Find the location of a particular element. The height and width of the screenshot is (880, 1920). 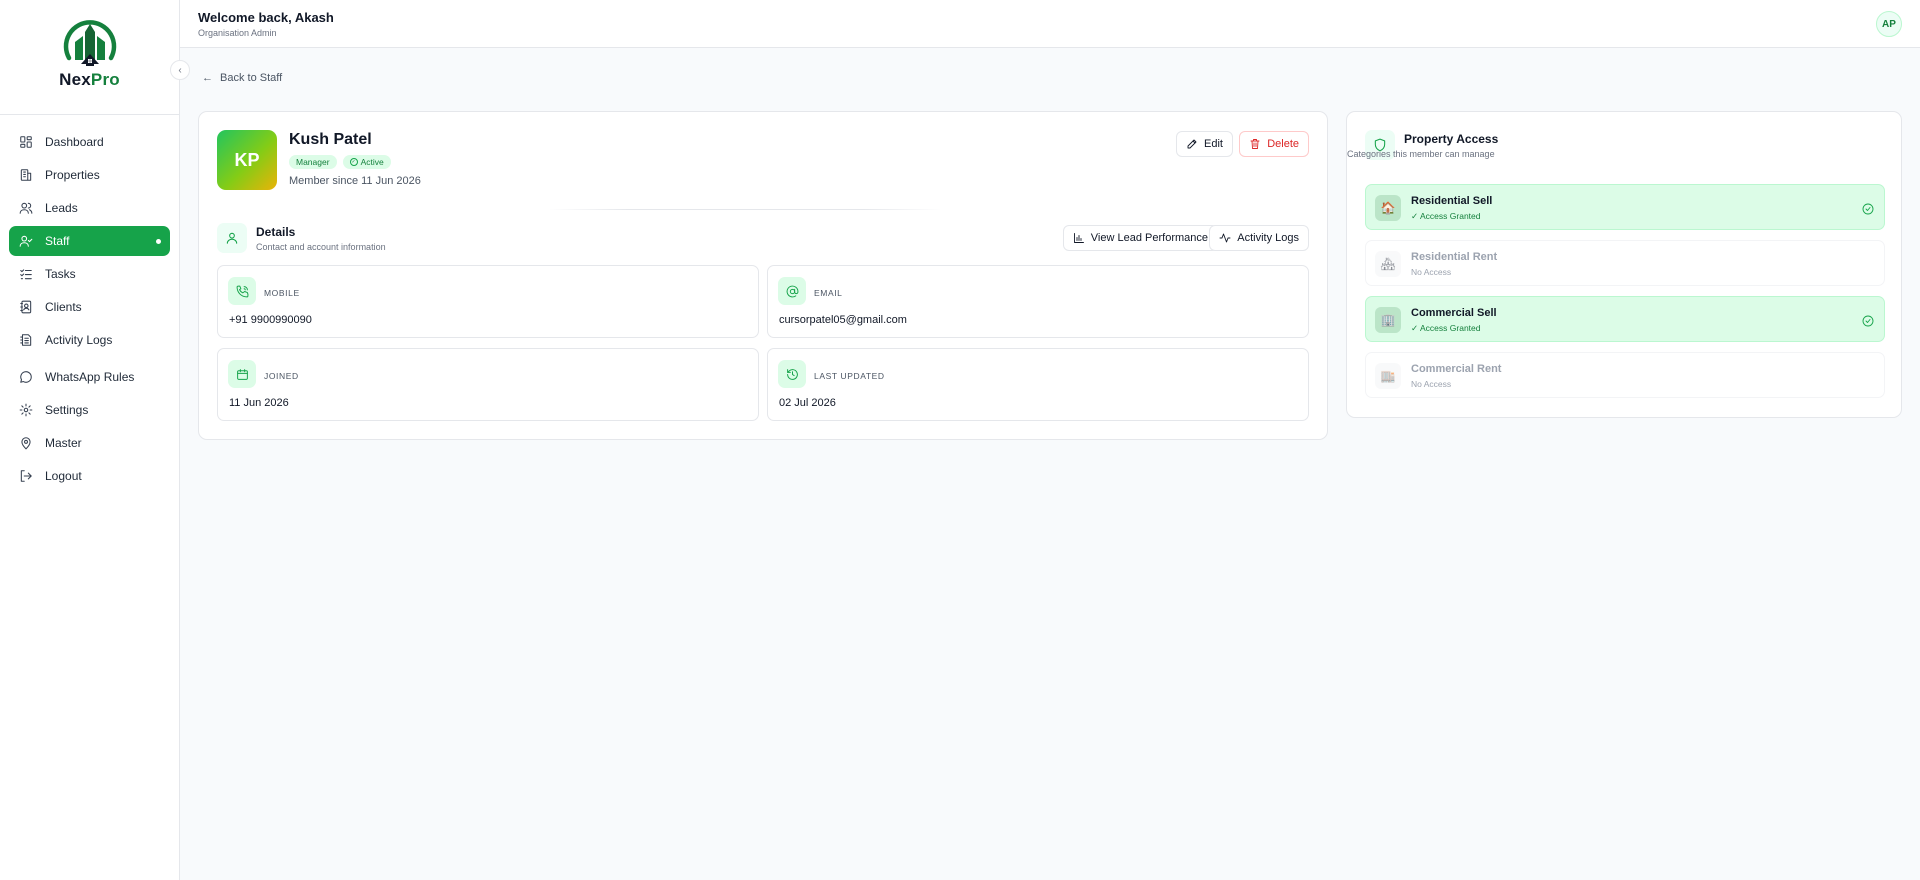

joined-label: JOINED is located at coordinates (281, 376).